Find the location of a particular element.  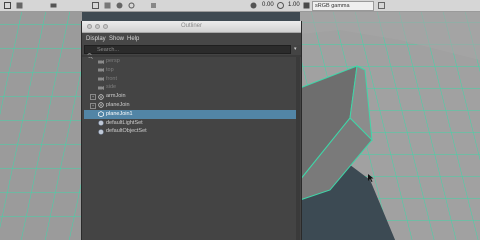

outliner-item-defaultLightSet: defaultLightSet is located at coordinates (190, 123).